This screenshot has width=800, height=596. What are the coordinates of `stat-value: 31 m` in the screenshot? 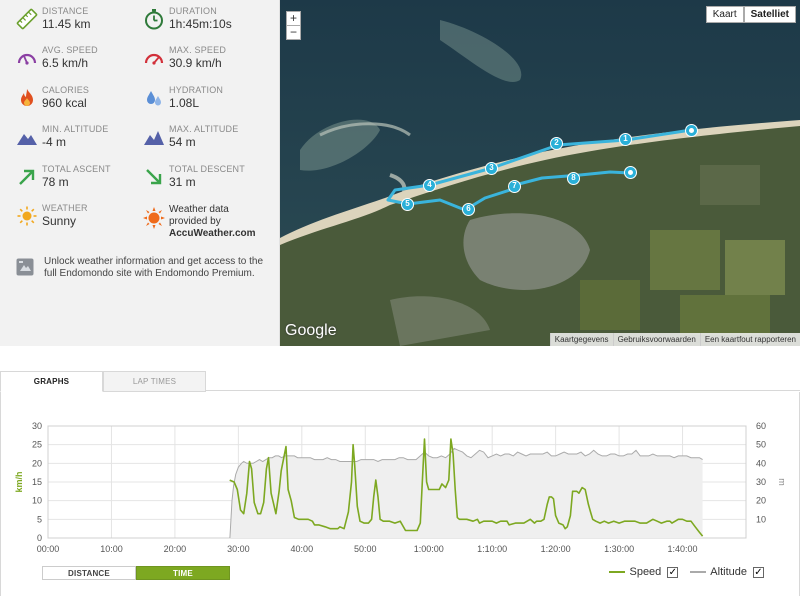 It's located at (182, 182).